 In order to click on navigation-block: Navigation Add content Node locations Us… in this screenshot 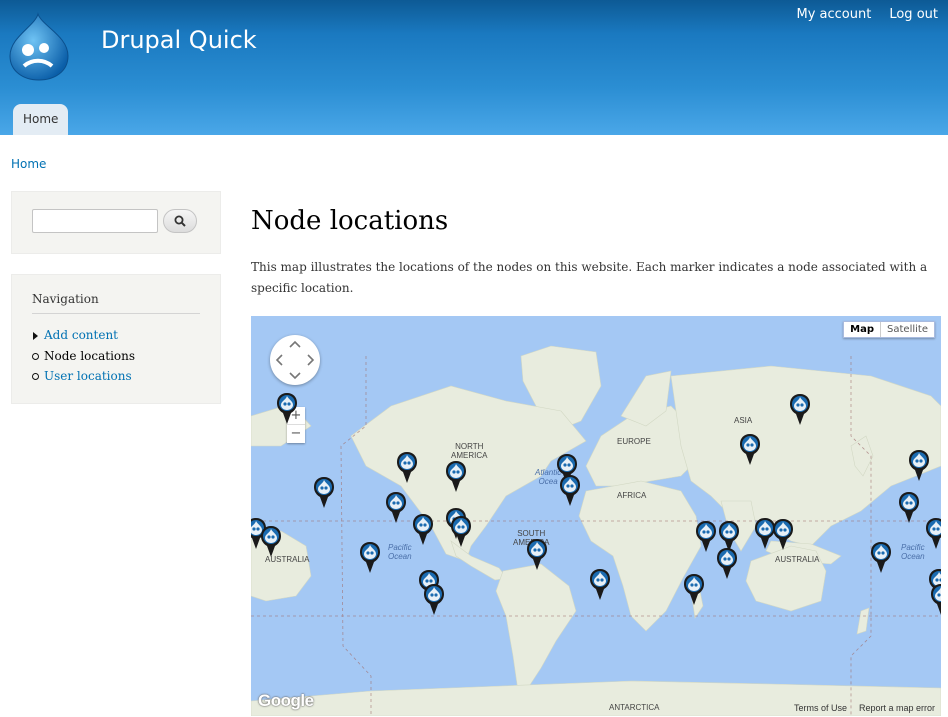, I will do `click(116, 339)`.